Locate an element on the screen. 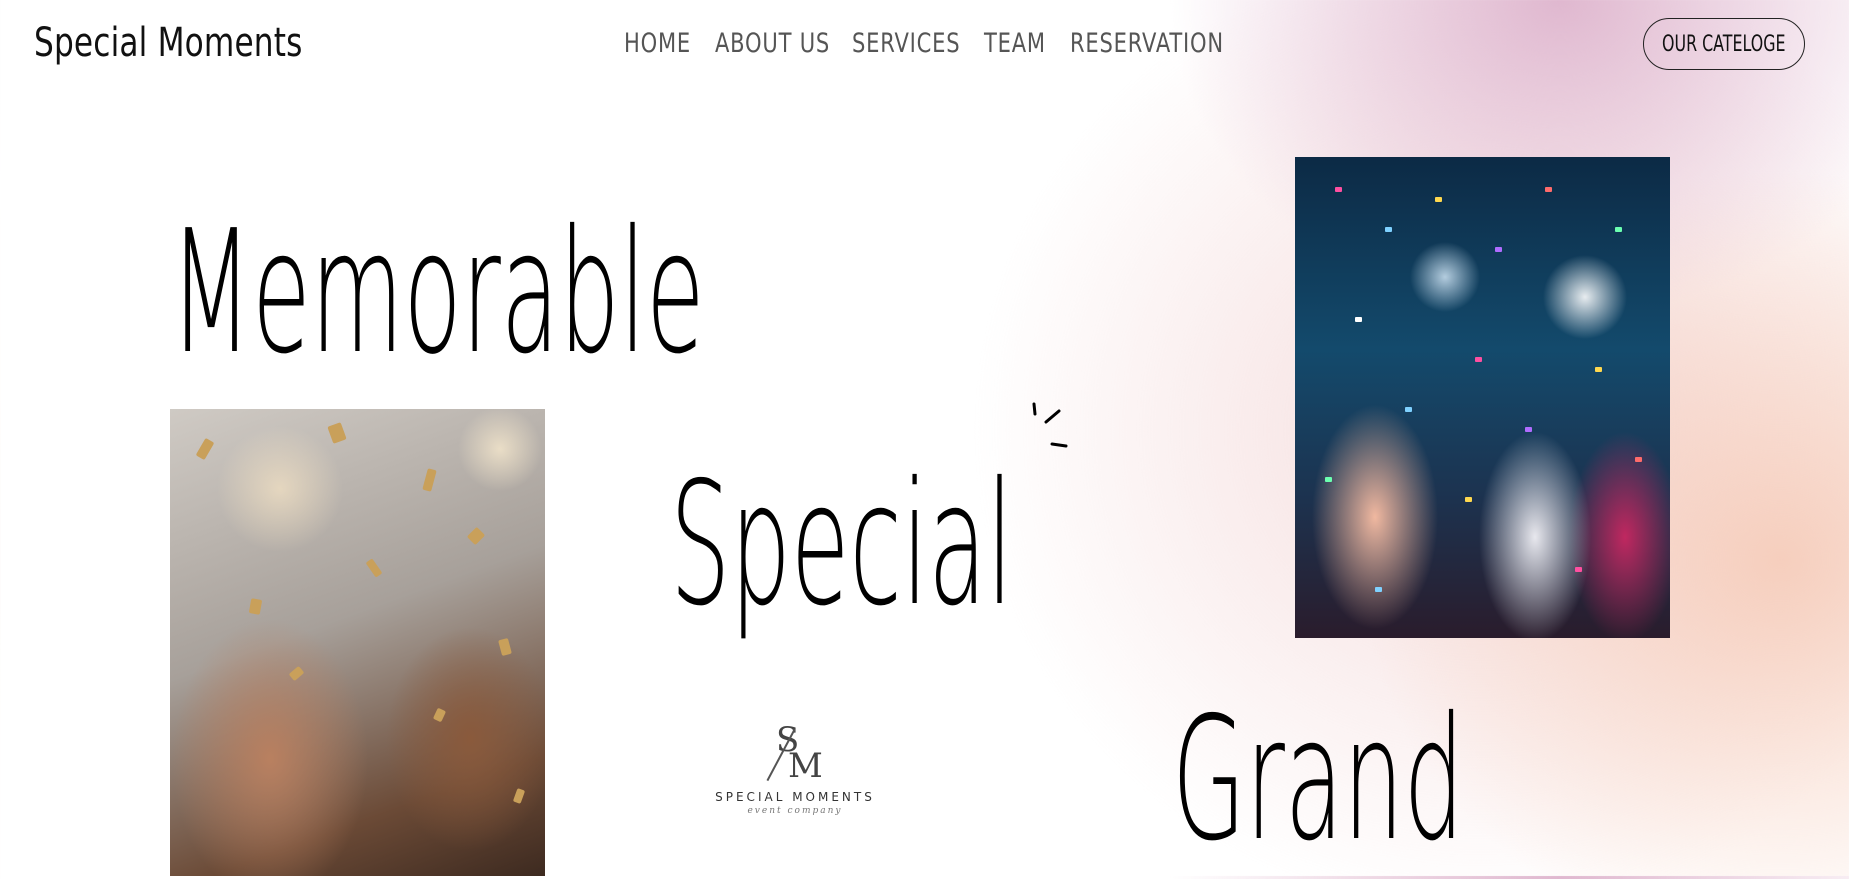  emblem-monogram: S M is located at coordinates (795, 753).